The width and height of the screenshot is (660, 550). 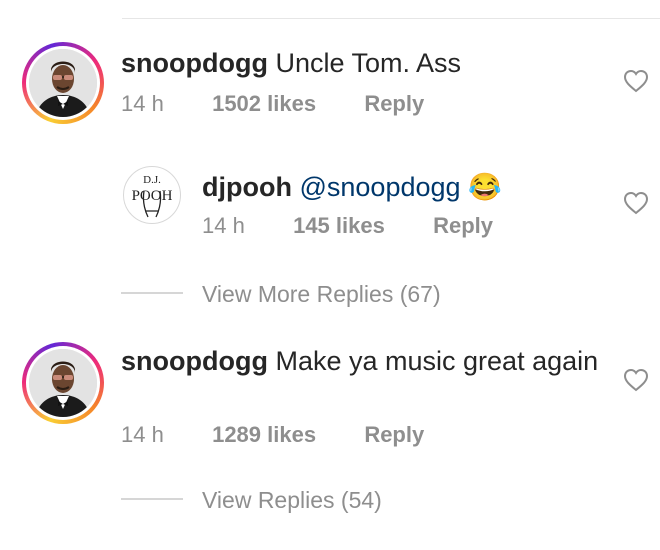 I want to click on view-replies-link: View Replies (54), so click(x=292, y=500).